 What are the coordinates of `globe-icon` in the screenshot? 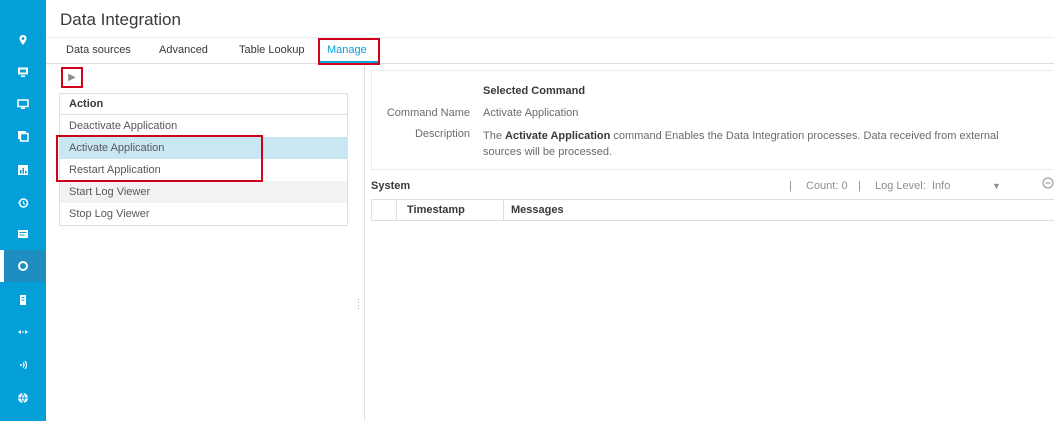 It's located at (23, 398).